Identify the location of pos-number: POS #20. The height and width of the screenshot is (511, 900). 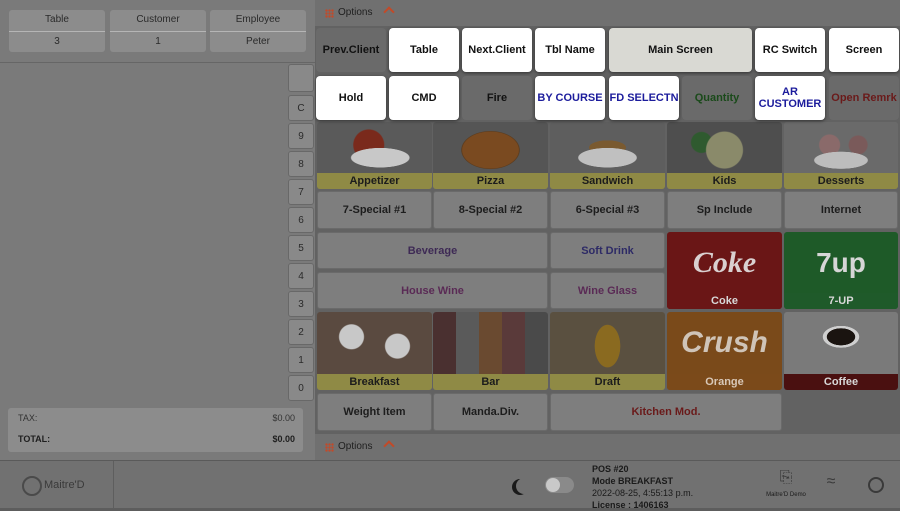
(610, 469).